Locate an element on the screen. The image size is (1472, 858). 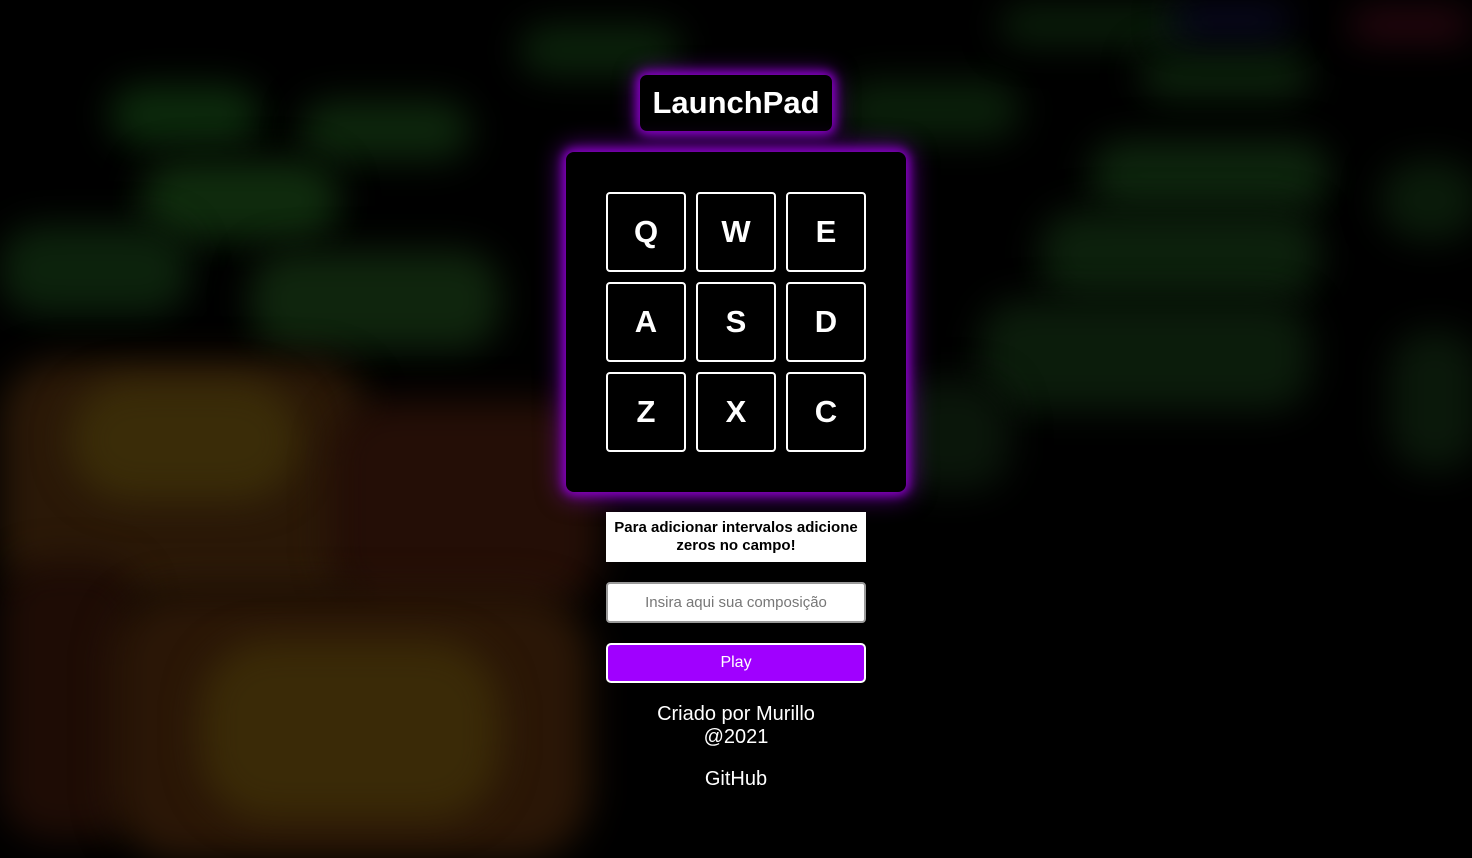
key-z-button: Z is located at coordinates (646, 412).